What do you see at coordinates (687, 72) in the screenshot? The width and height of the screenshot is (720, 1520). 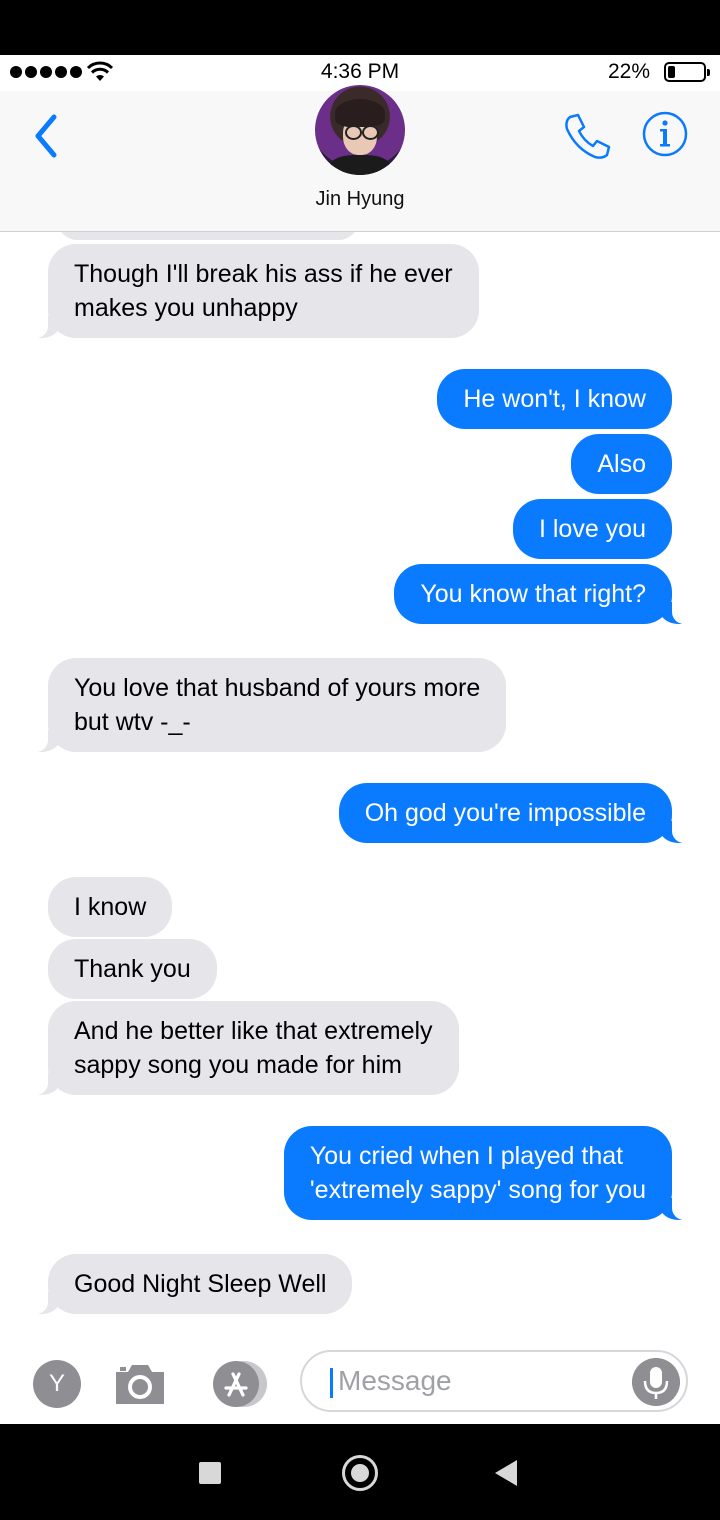 I see `battery-icon` at bounding box center [687, 72].